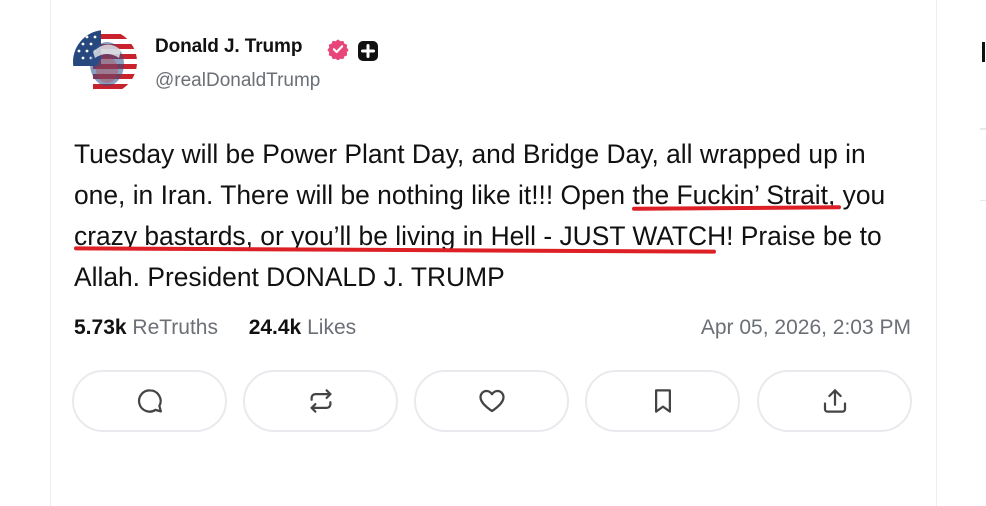 The height and width of the screenshot is (506, 986). Describe the element at coordinates (983, 52) in the screenshot. I see `sidebar-scroll-indicator` at that location.